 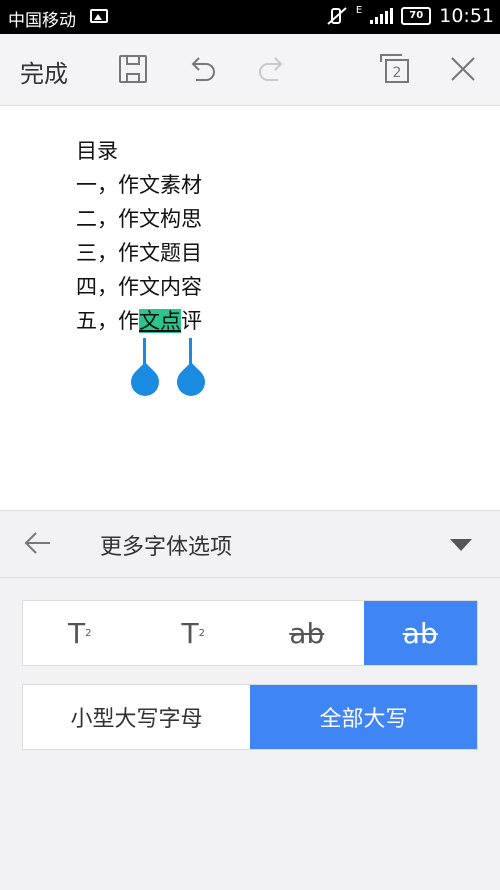 I want to click on doc-line: 二，作文构思, so click(x=139, y=219).